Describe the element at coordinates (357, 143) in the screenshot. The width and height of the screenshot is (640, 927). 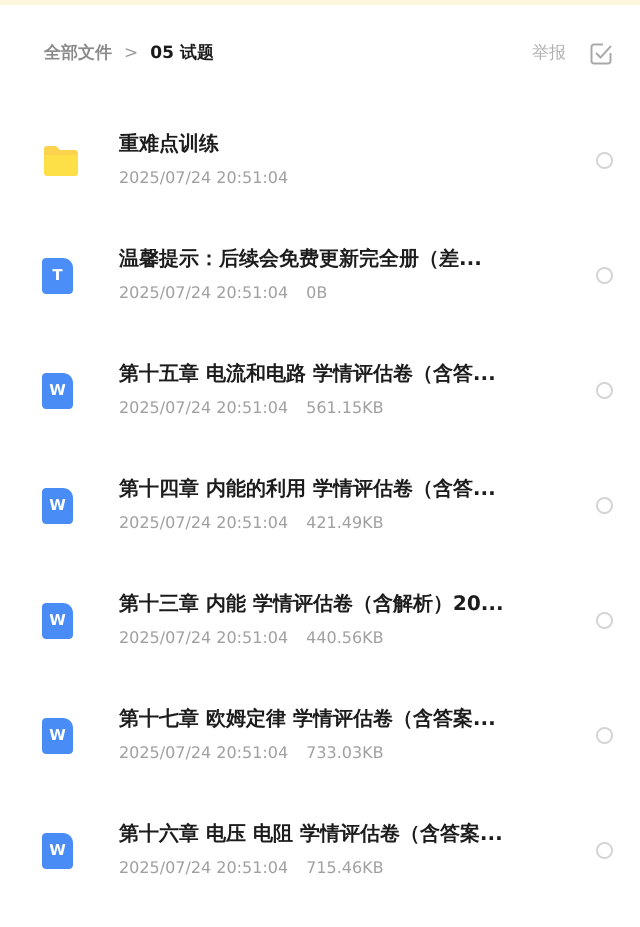
I see `file-name: 重难点训练` at that location.